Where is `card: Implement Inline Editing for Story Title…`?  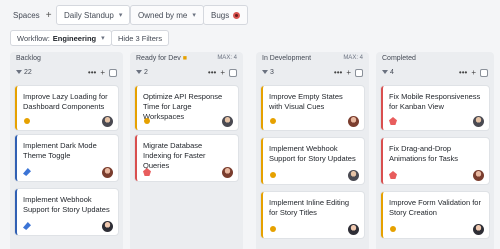
card: Implement Inline Editing for Story Title… is located at coordinates (312, 215).